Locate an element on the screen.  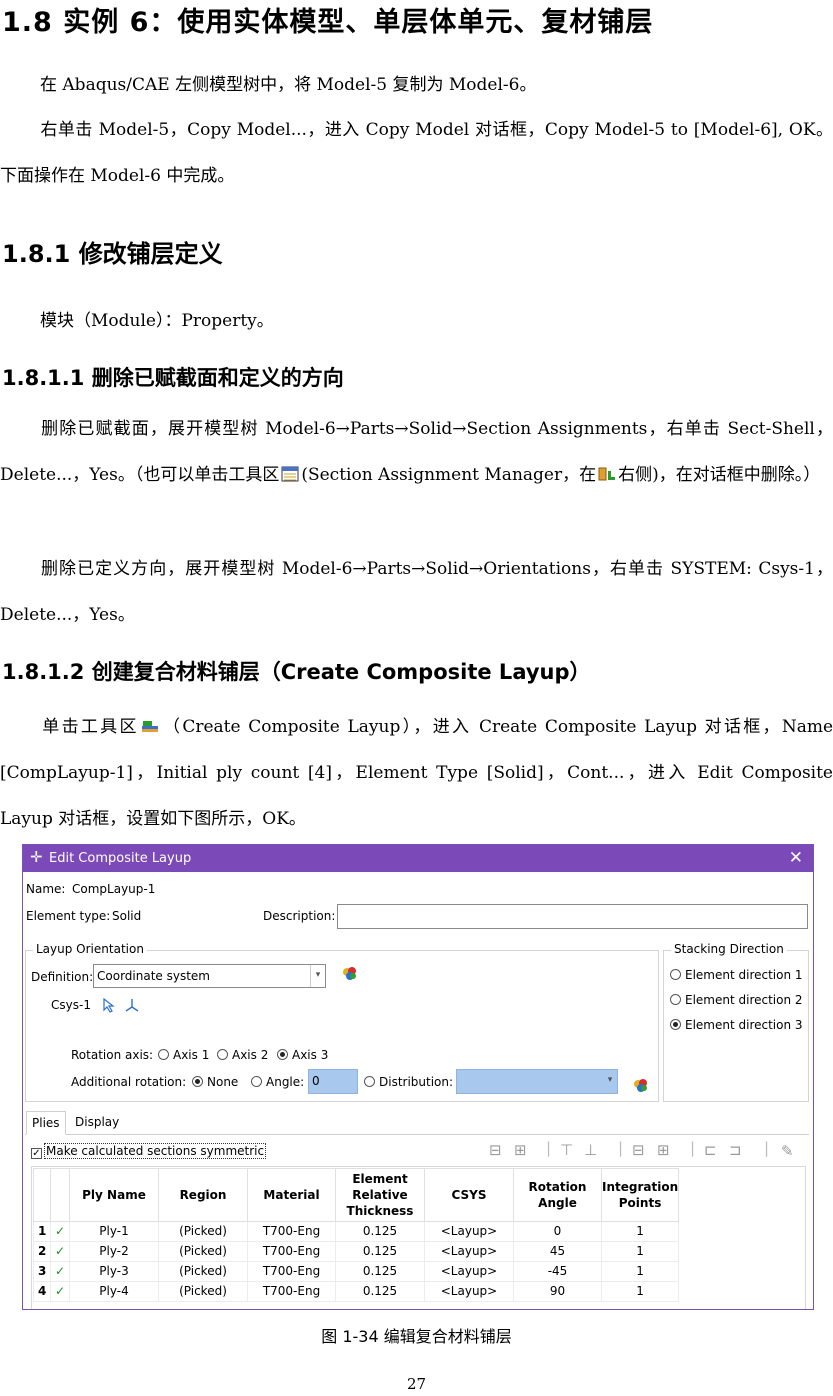
table-row: 1 ✓ Ply-1 (Picked) T700-Eng 0.125 <Layup> 0 1 is located at coordinates (356, 1231).